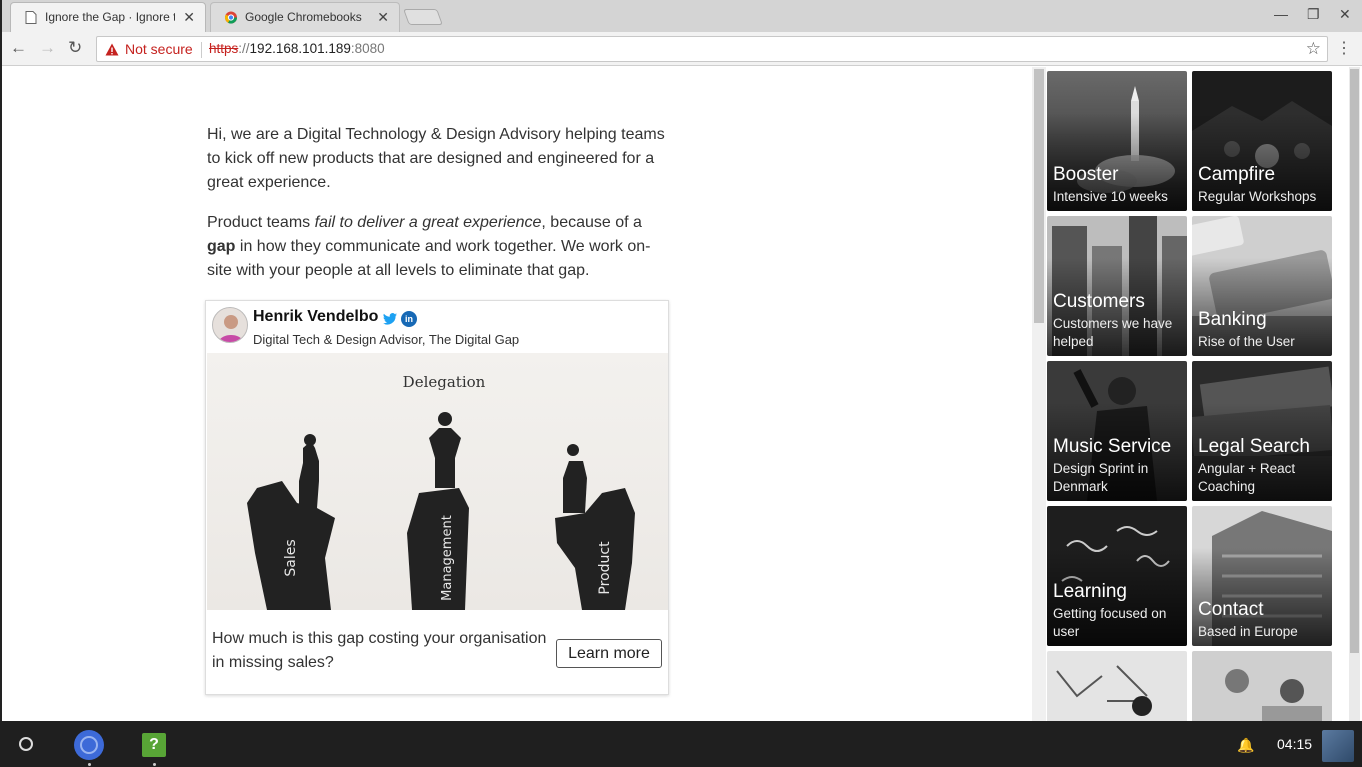 The width and height of the screenshot is (1362, 767). What do you see at coordinates (1313, 49) in the screenshot?
I see `bookmark-star-icon: ☆` at bounding box center [1313, 49].